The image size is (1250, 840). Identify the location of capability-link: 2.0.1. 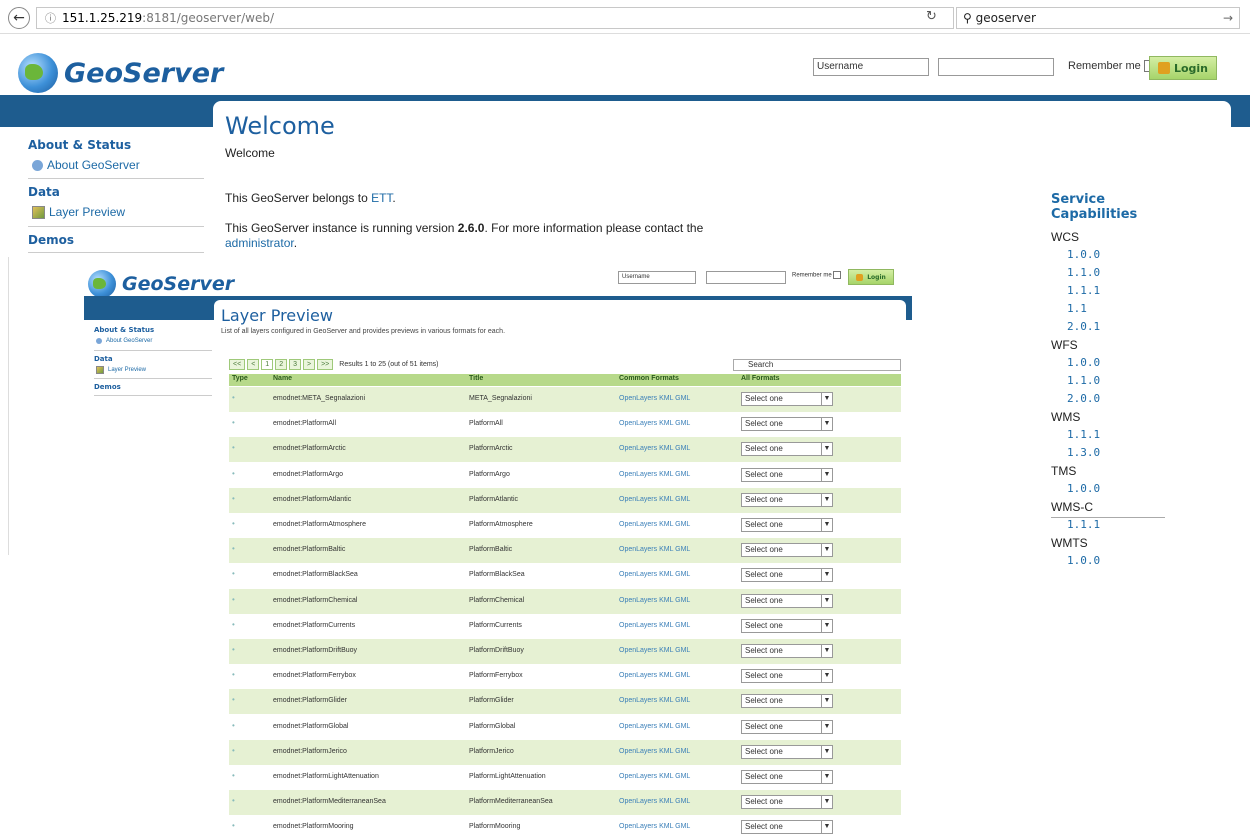
(1111, 327).